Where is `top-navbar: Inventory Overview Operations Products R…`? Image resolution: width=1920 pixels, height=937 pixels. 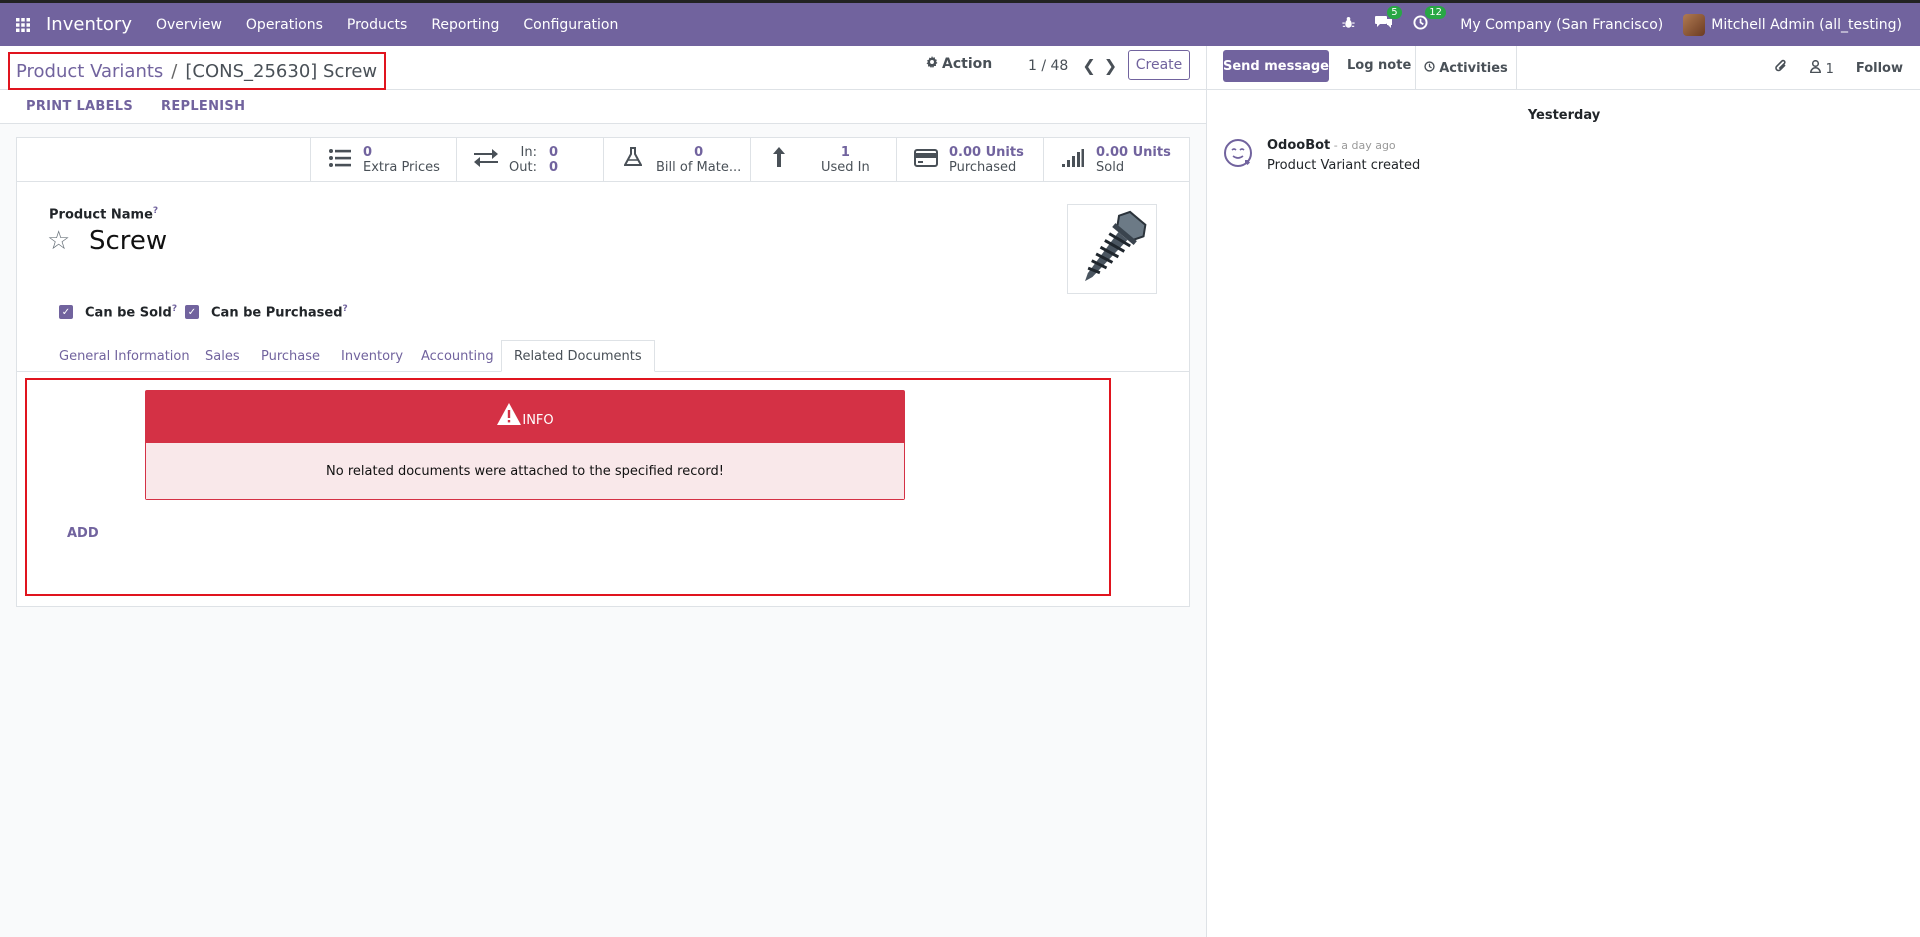 top-navbar: Inventory Overview Operations Products R… is located at coordinates (960, 23).